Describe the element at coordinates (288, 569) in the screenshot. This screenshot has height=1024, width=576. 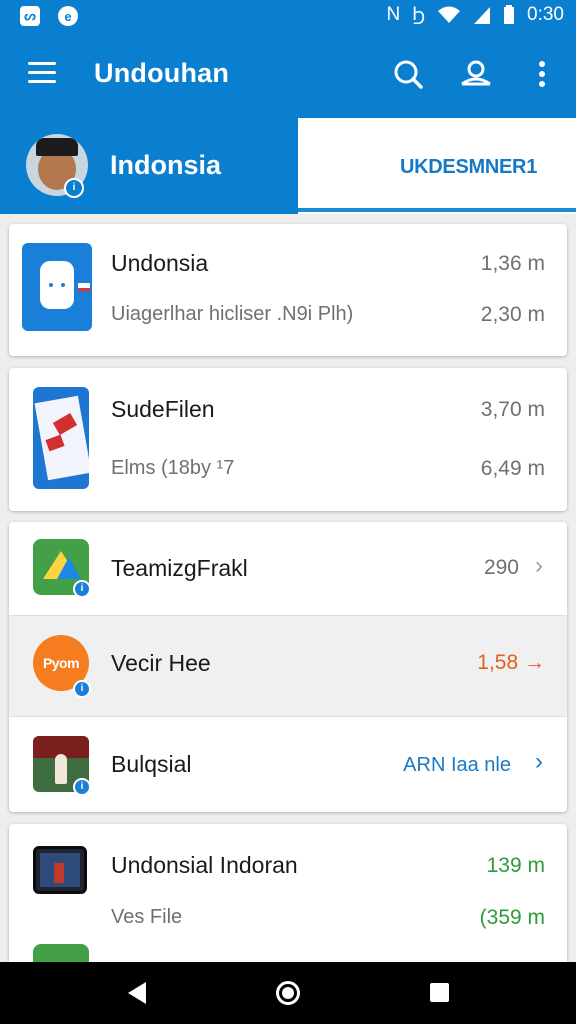
I see `list-item-teamizgfrakl: i TeamizgFrakl 290 ›` at that location.